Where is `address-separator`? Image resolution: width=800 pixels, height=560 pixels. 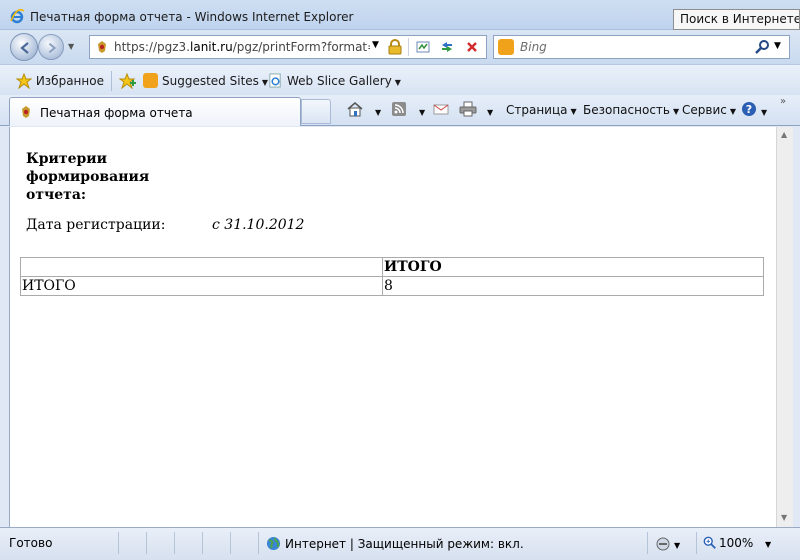
address-separator is located at coordinates (408, 47).